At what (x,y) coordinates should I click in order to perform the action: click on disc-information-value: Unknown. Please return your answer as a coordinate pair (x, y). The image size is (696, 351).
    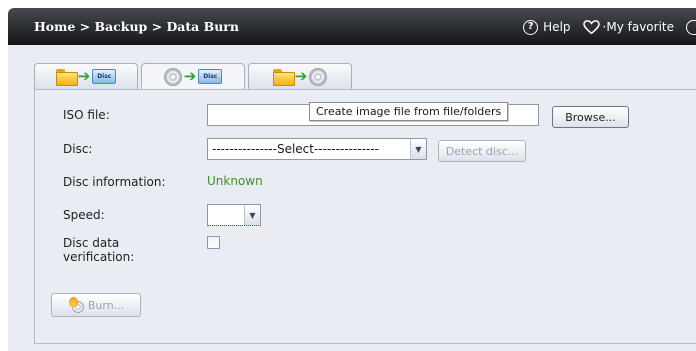
    Looking at the image, I should click on (235, 181).